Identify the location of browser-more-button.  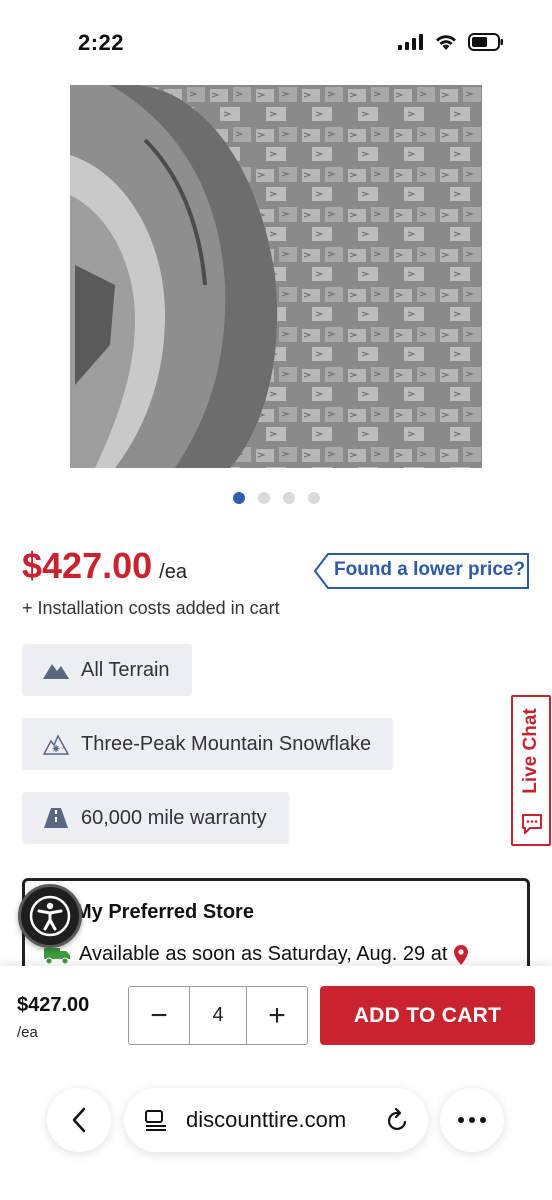
(472, 1120).